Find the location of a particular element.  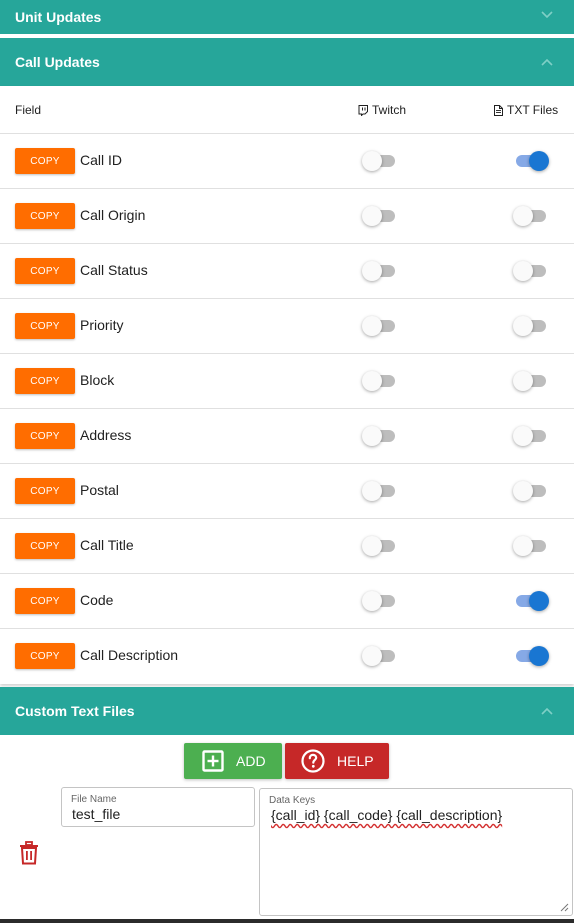

trash-icon is located at coordinates (29, 853).